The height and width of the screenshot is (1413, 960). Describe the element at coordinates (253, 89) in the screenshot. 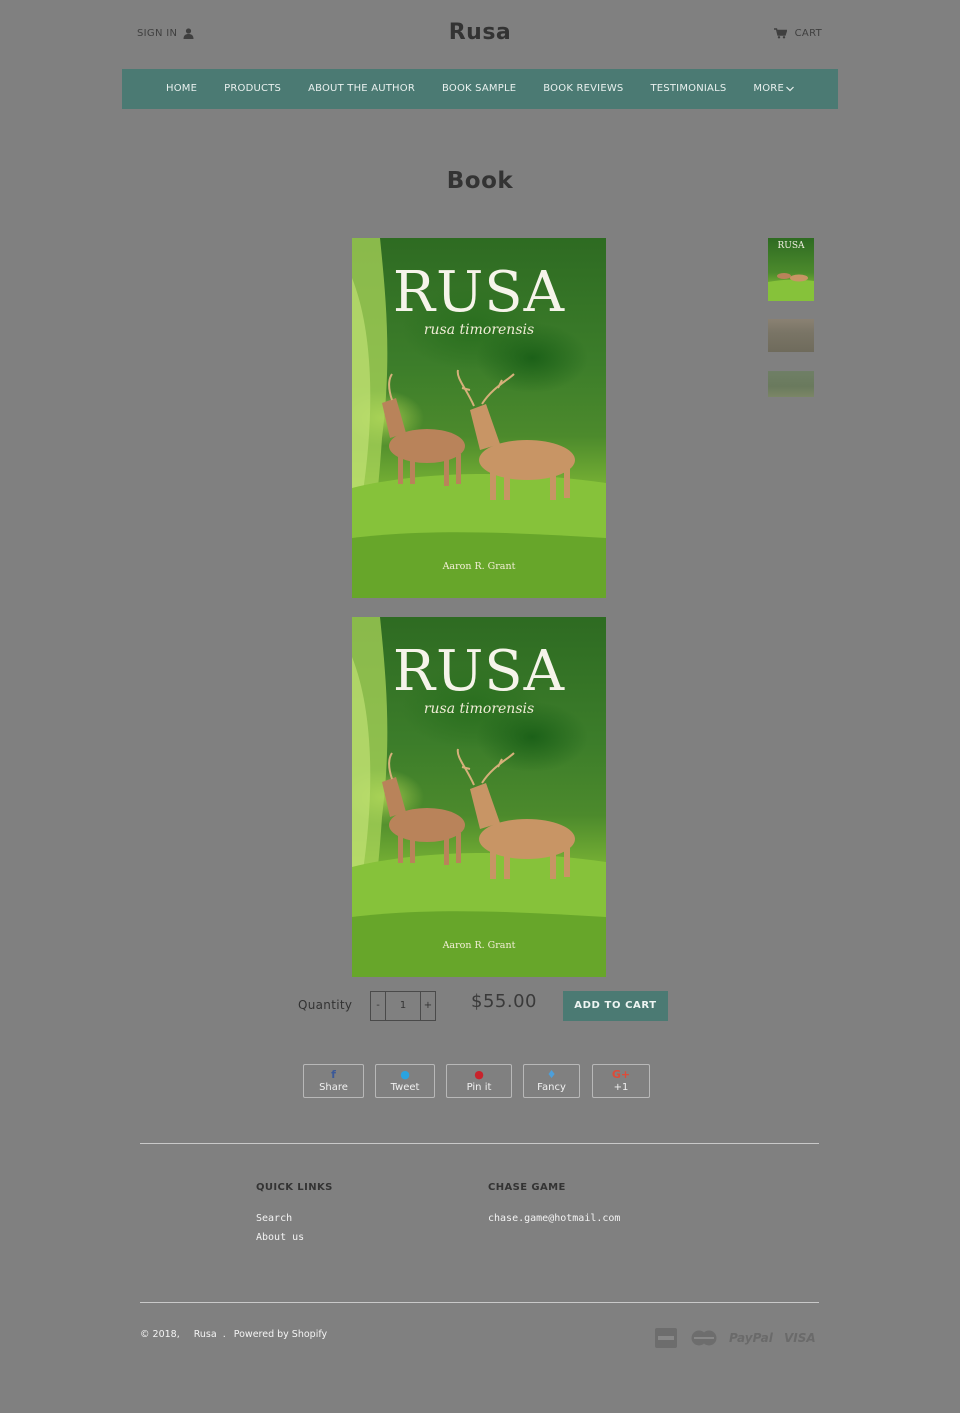

I see `nav-item-products: PRODUCTS` at that location.